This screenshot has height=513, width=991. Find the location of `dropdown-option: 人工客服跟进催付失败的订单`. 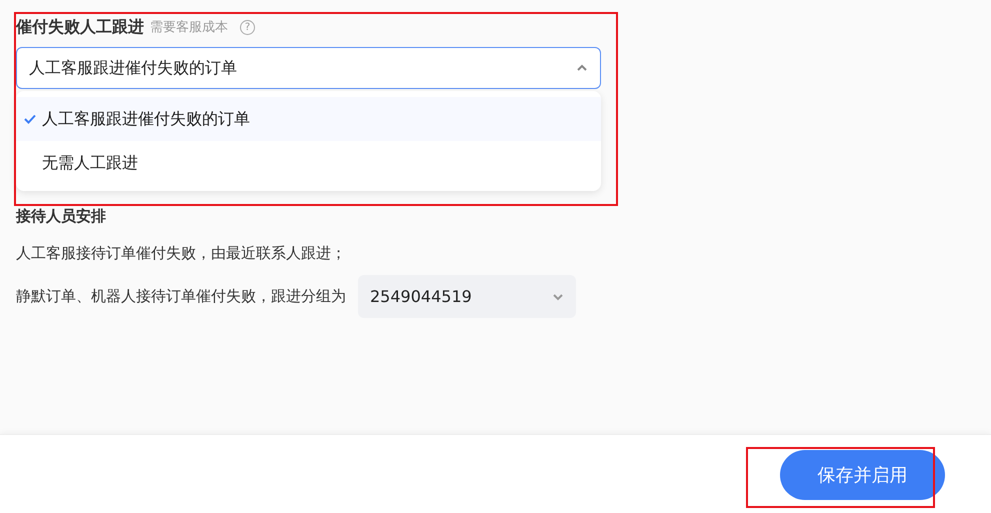

dropdown-option: 人工客服跟进催付失败的订单 is located at coordinates (308, 119).